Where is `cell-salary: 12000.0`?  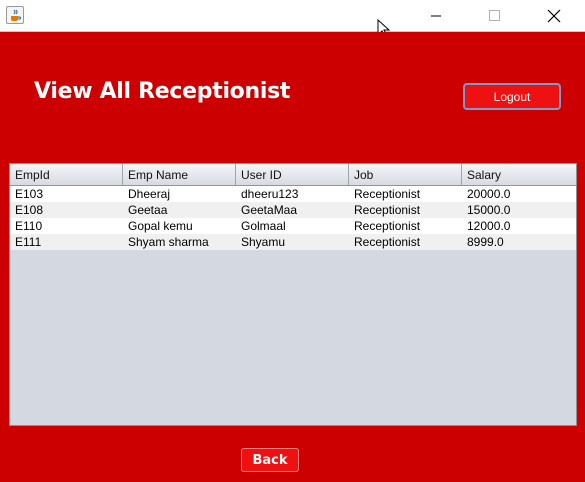 cell-salary: 12000.0 is located at coordinates (519, 226).